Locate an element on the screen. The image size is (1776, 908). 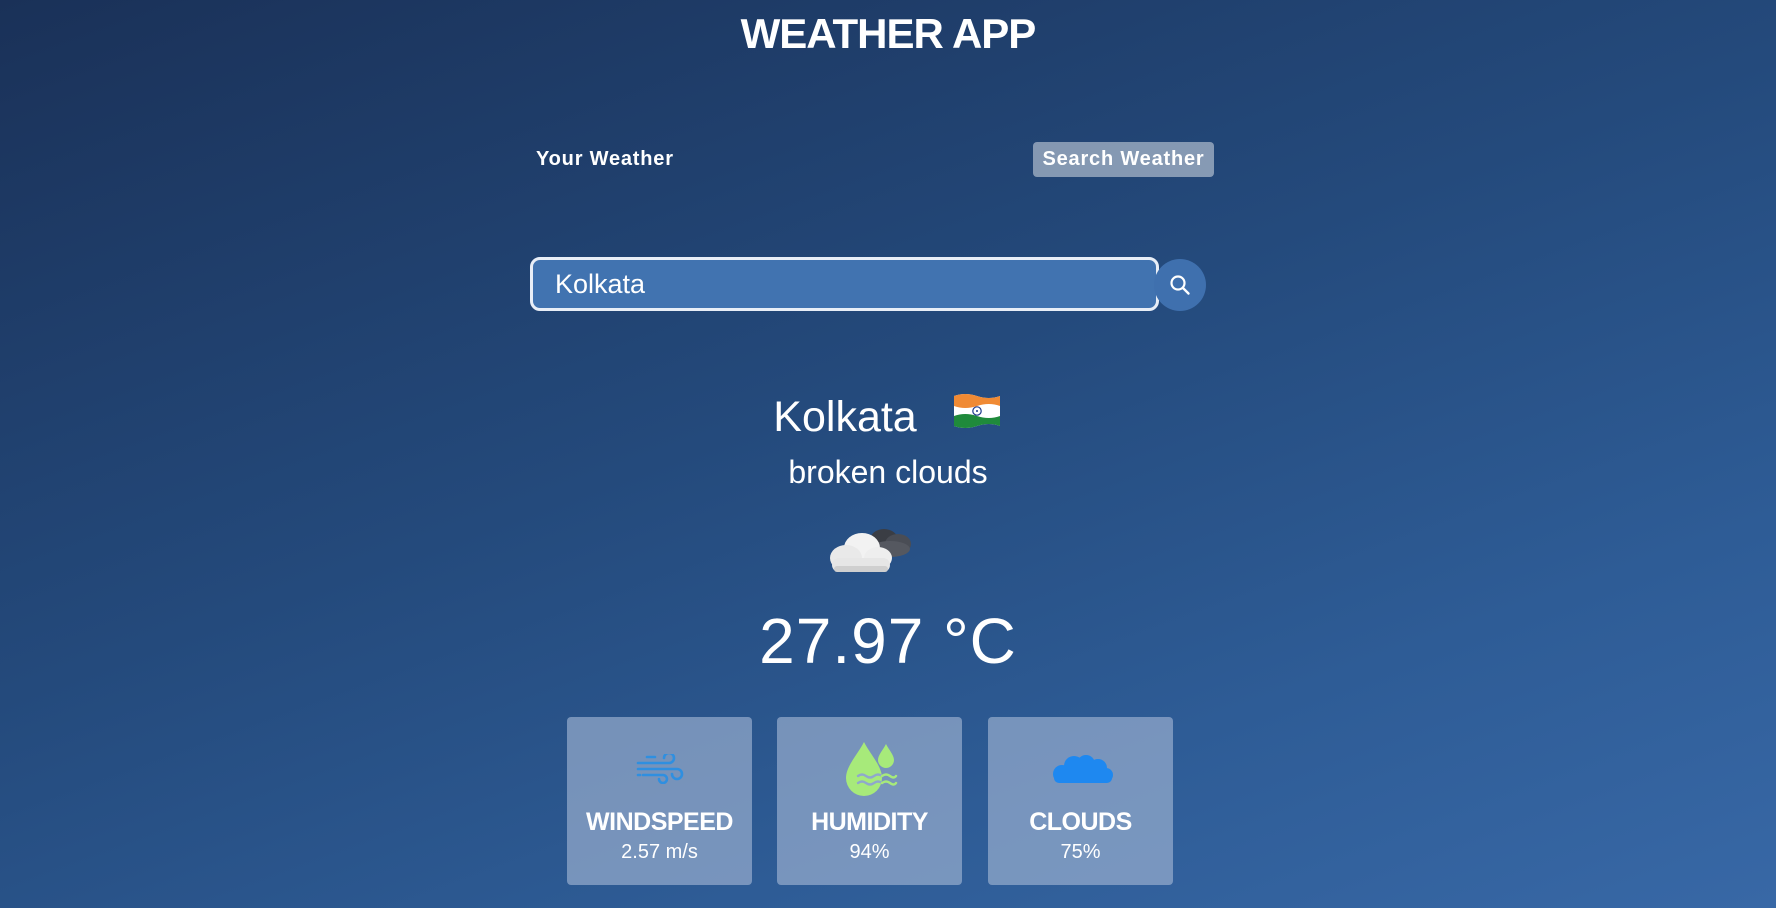
humidity-title: HUMIDITY is located at coordinates (869, 822).